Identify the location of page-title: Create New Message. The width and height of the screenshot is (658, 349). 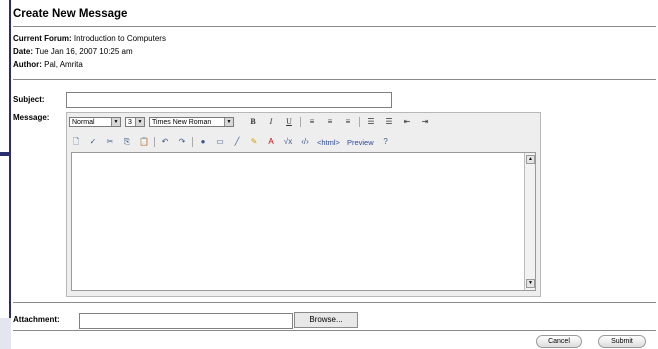
(70, 14).